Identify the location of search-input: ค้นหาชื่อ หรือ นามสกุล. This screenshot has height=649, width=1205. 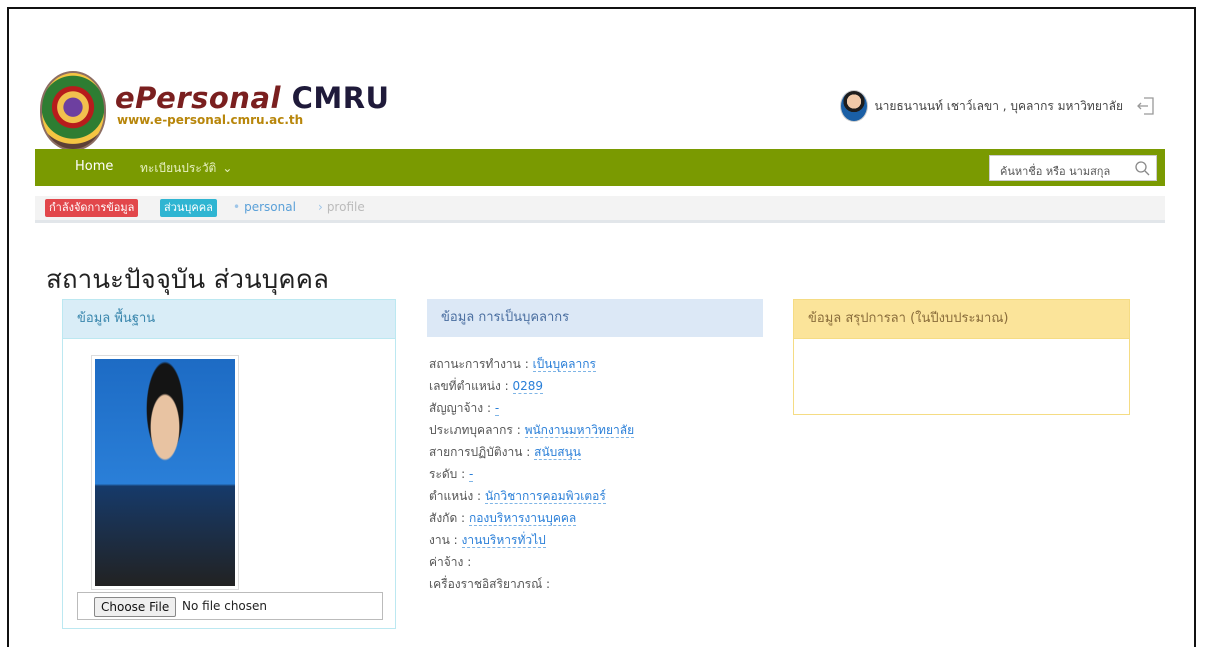
(1073, 168).